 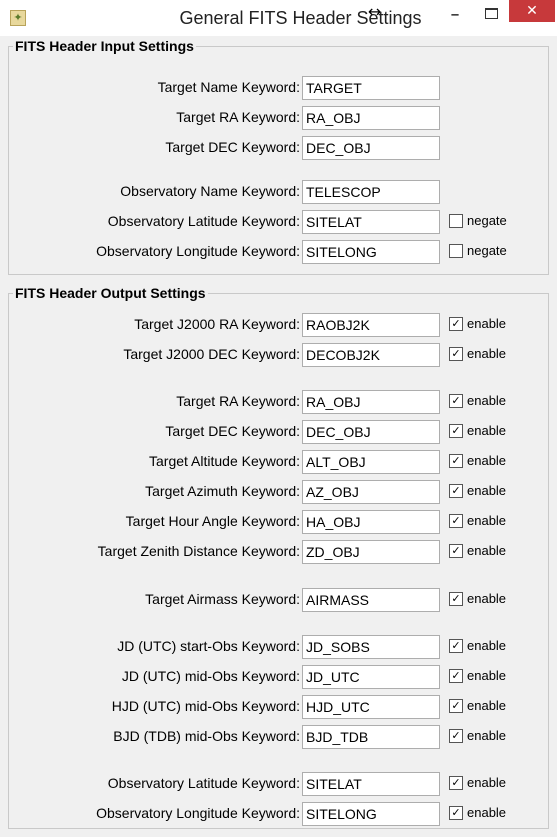 What do you see at coordinates (217, 324) in the screenshot?
I see `field-label: Target J2000 RA Keyword:` at bounding box center [217, 324].